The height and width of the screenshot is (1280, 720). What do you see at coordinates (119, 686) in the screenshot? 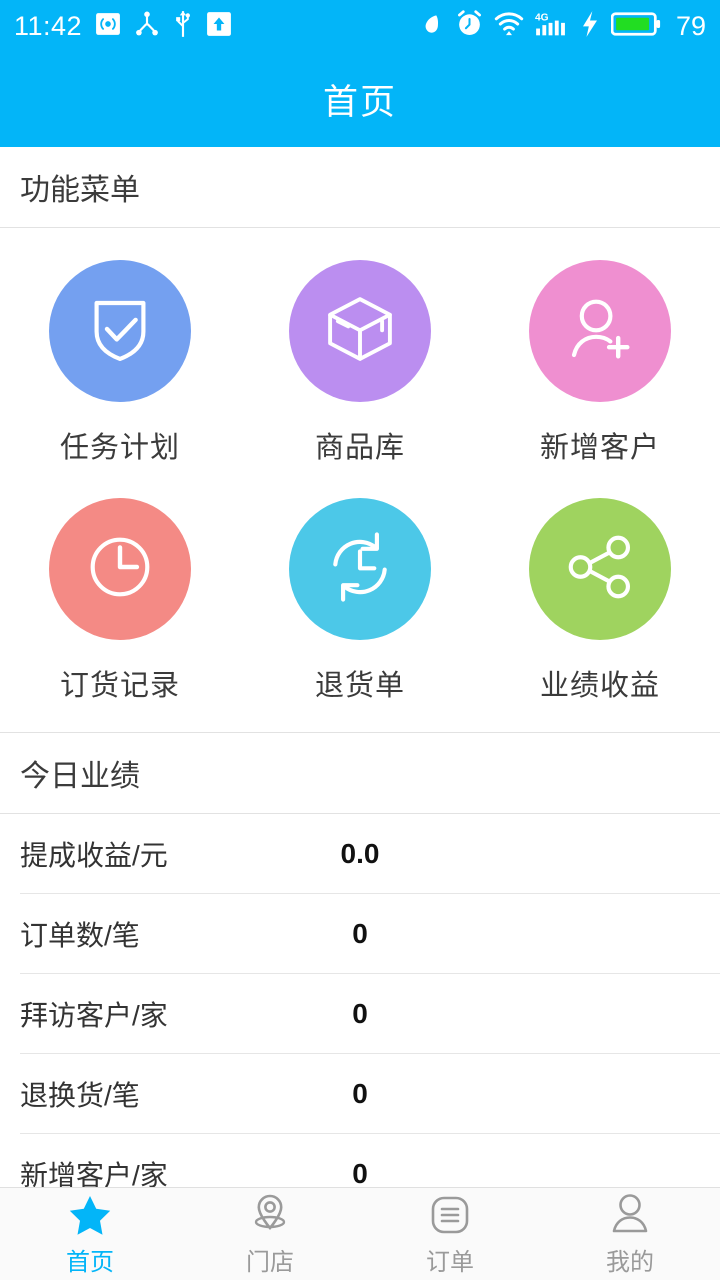
I see `menu-item-label: 订货记录` at bounding box center [119, 686].